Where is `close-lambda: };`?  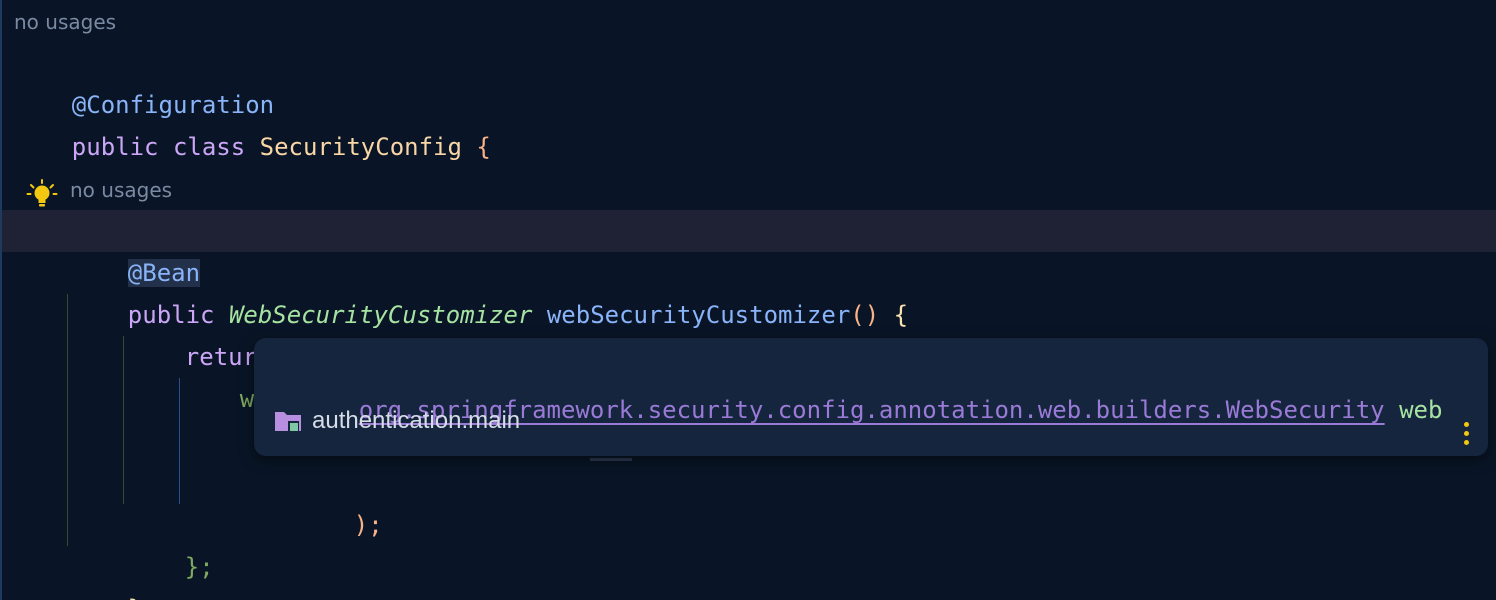 close-lambda: }; is located at coordinates (199, 567).